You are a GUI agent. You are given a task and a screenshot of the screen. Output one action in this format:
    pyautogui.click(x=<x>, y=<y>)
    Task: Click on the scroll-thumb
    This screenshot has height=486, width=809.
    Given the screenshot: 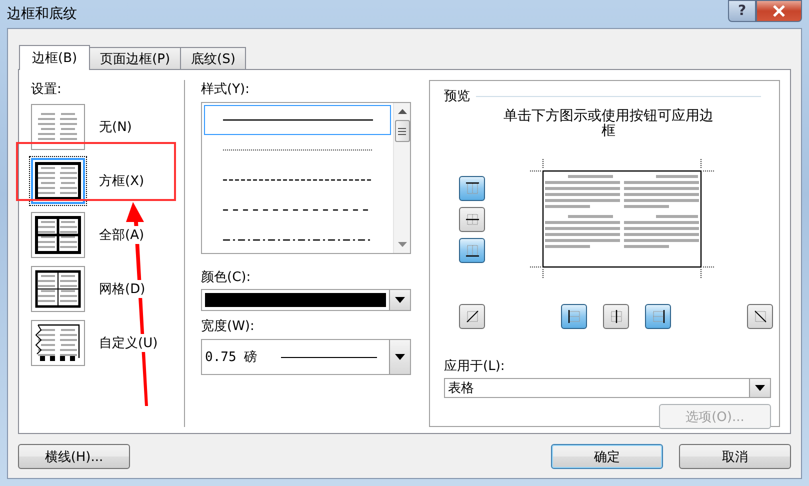 What is the action you would take?
    pyautogui.click(x=402, y=131)
    